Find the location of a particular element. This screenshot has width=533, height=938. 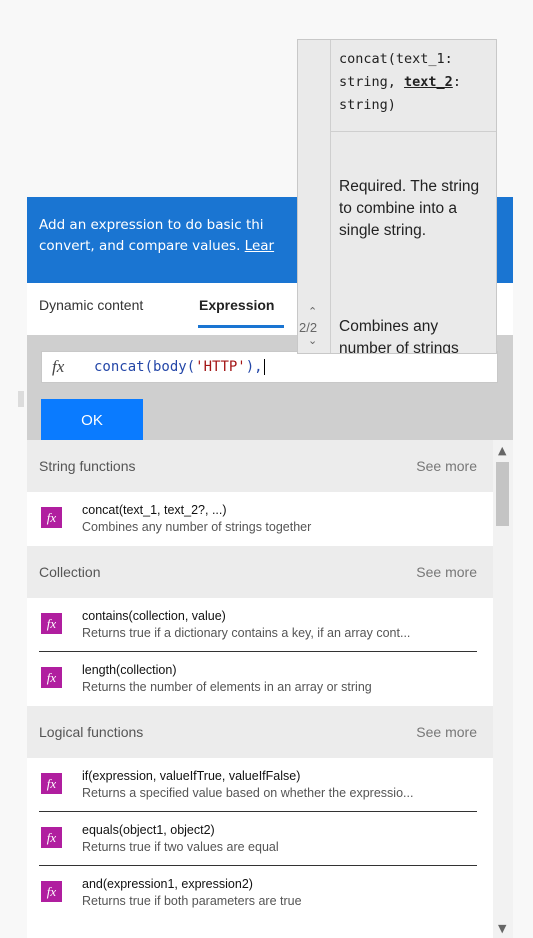

tab-dynamic-content: Dynamic content is located at coordinates (91, 305).